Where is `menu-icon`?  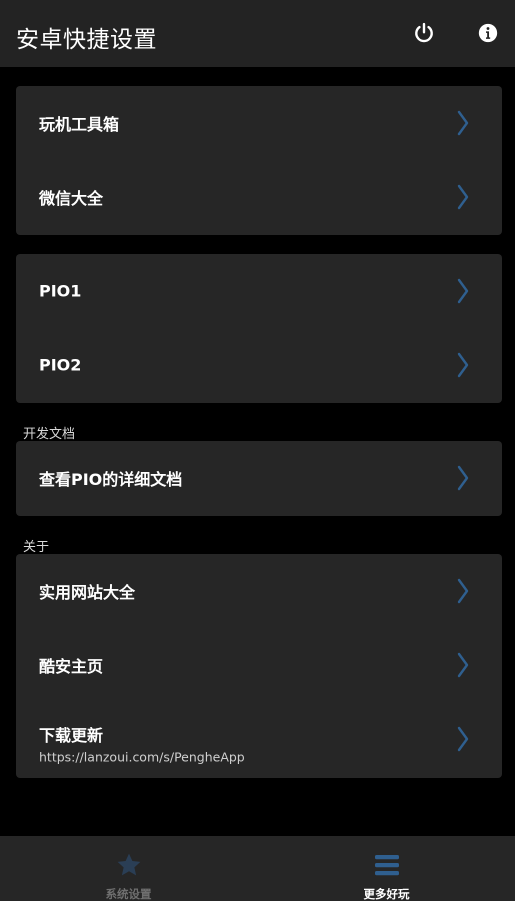
menu-icon is located at coordinates (387, 865).